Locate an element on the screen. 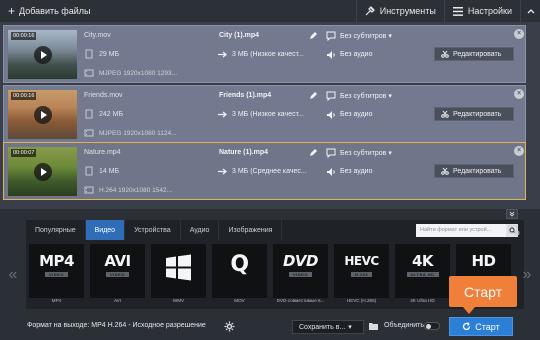  double-chevron-icon is located at coordinates (512, 214).